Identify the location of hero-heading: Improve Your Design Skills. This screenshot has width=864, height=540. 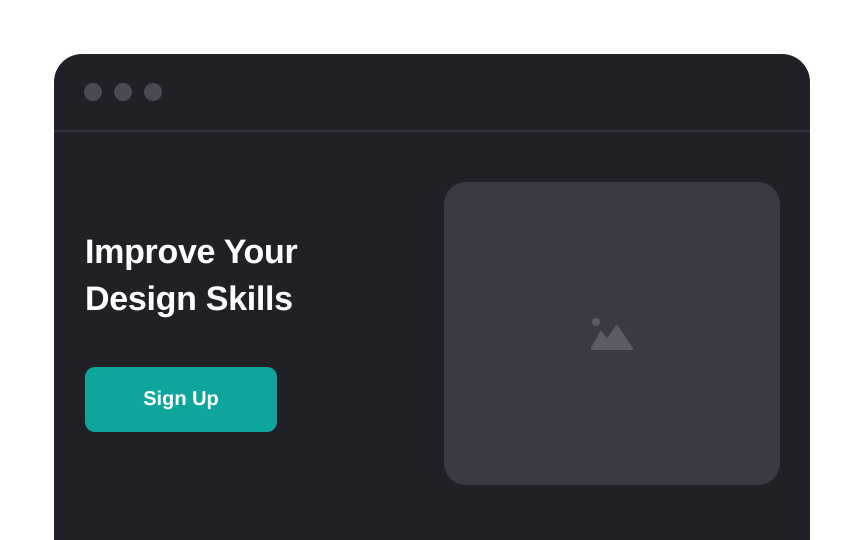
(191, 276).